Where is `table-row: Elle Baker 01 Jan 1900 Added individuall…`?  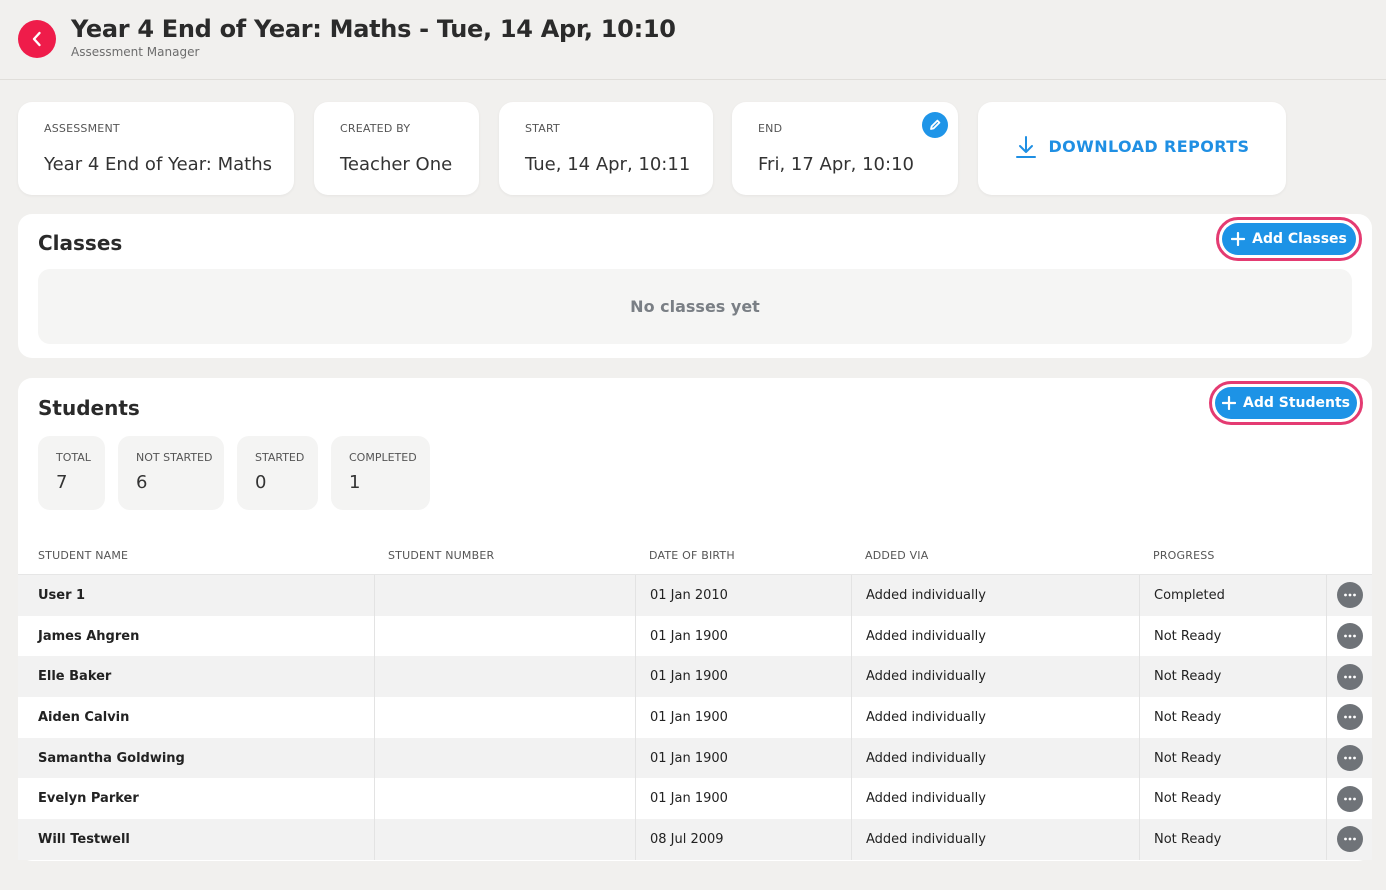 table-row: Elle Baker 01 Jan 1900 Added individuall… is located at coordinates (695, 677).